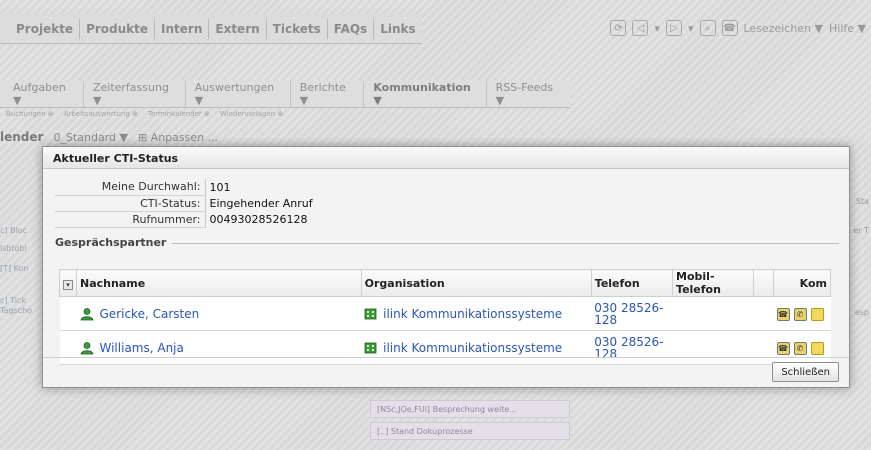 The image size is (871, 450). I want to click on menu-berichte: Berichte ▼, so click(328, 93).